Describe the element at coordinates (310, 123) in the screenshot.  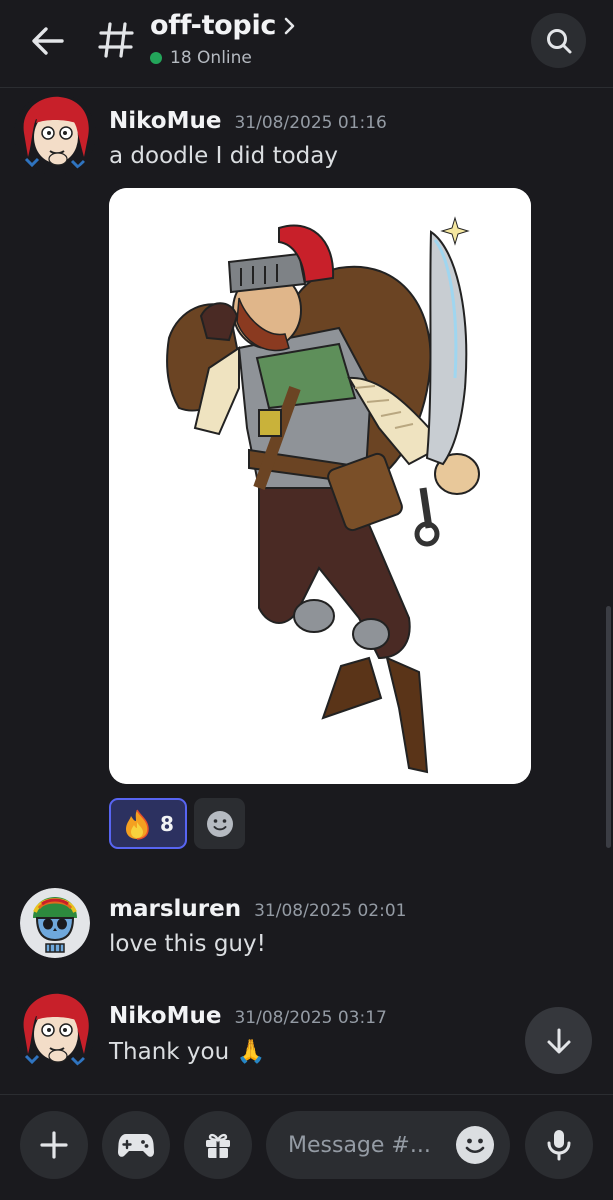
I see `timestamp: 31/08/2025 01:16` at that location.